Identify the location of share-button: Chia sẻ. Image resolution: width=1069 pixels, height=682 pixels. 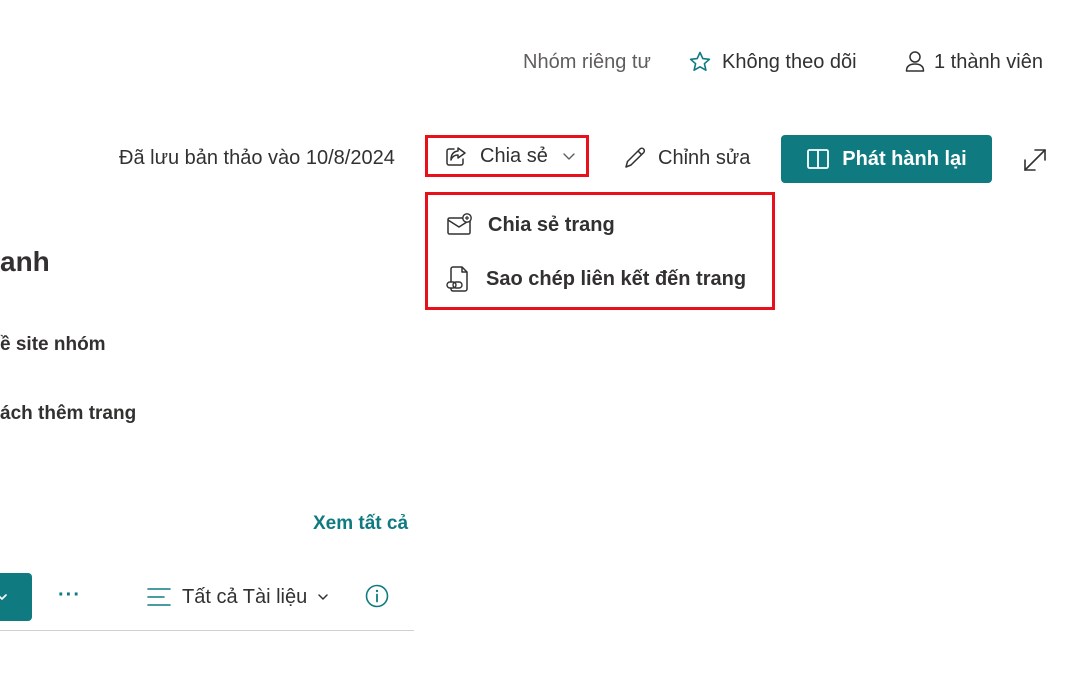
(507, 156).